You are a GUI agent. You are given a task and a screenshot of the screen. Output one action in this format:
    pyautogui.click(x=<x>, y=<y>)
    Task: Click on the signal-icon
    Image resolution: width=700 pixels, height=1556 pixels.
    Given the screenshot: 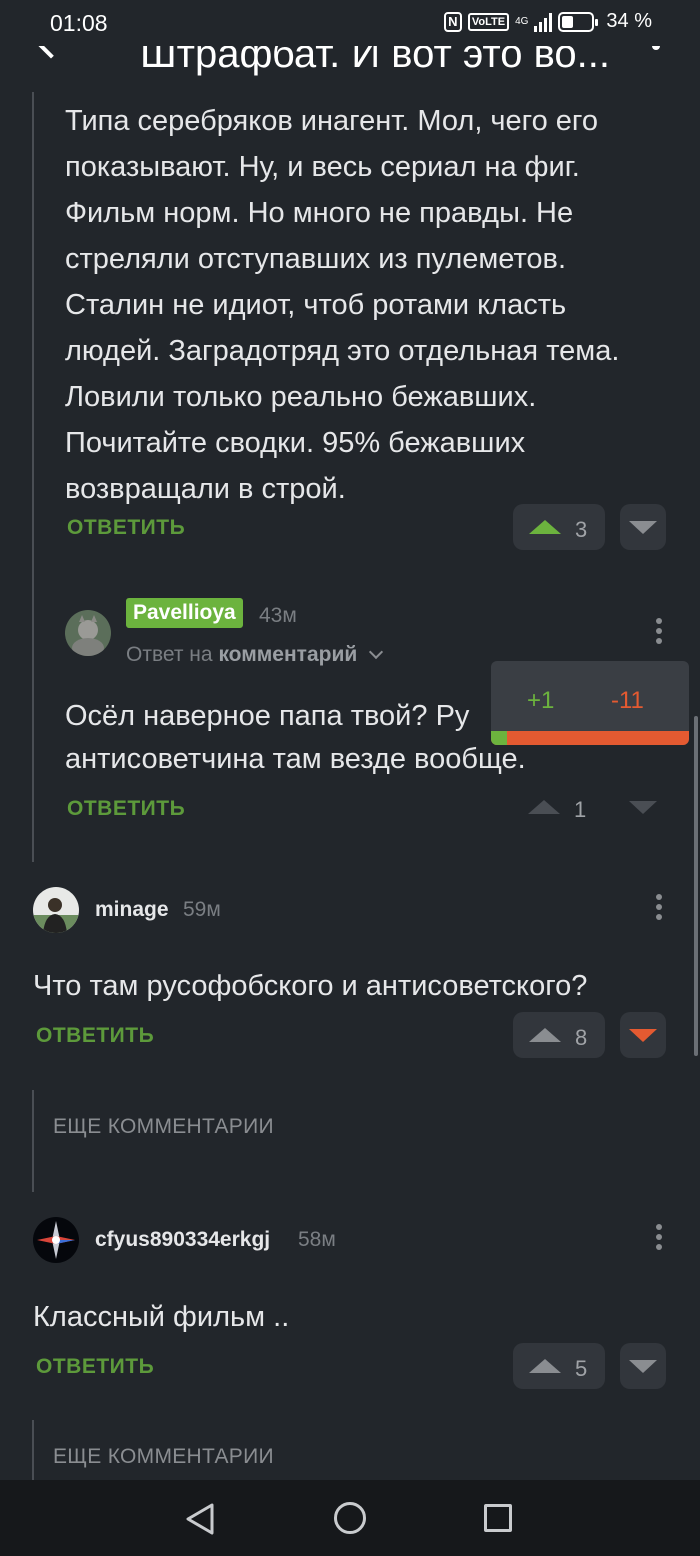 What is the action you would take?
    pyautogui.click(x=543, y=22)
    